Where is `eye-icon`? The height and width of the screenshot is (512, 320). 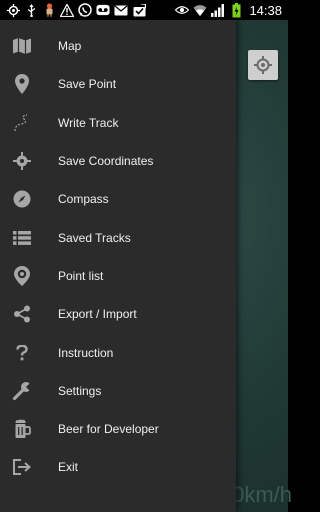 eye-icon is located at coordinates (182, 10).